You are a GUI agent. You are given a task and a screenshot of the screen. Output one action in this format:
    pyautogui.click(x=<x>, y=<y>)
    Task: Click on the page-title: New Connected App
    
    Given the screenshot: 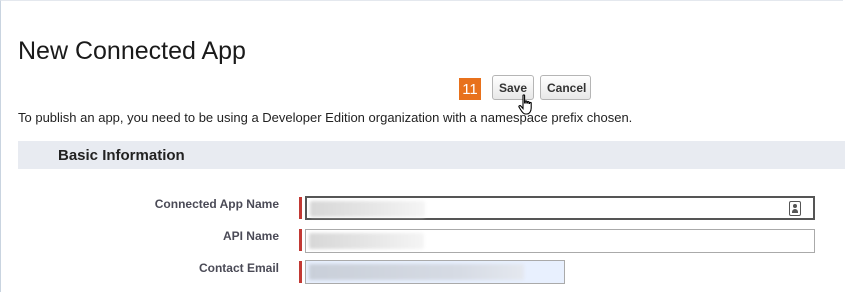 What is the action you would take?
    pyautogui.click(x=132, y=50)
    